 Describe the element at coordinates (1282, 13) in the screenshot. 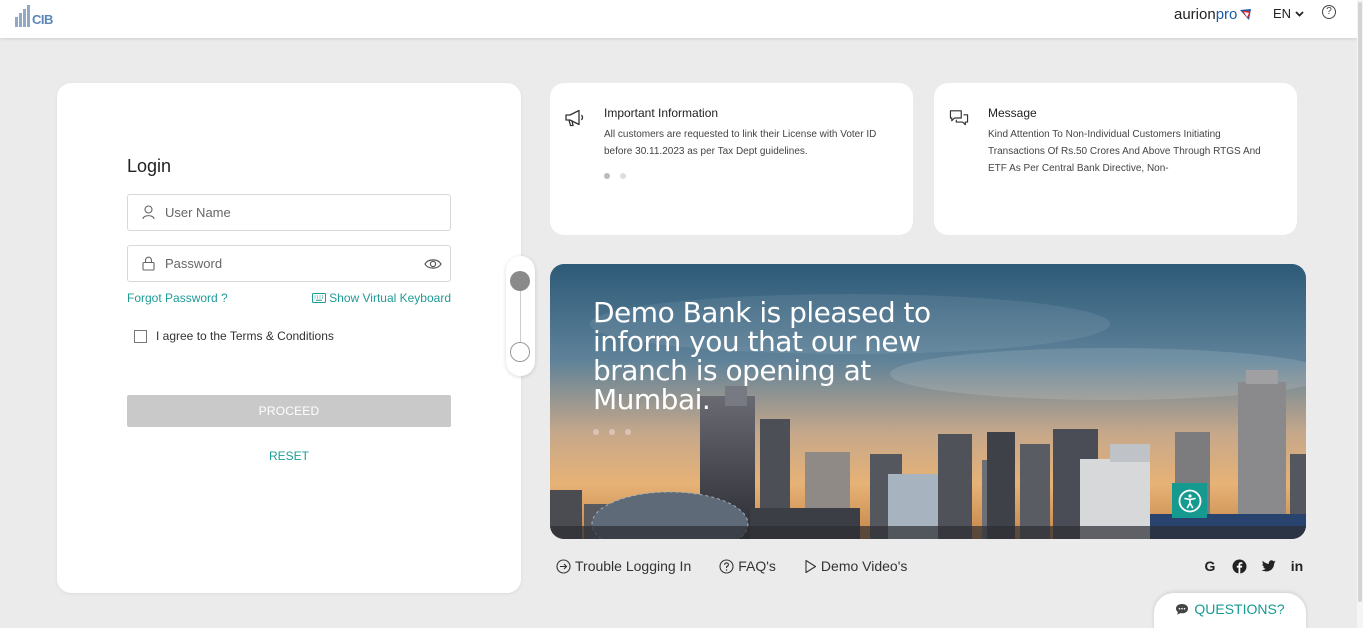

I see `language-label: EN` at that location.